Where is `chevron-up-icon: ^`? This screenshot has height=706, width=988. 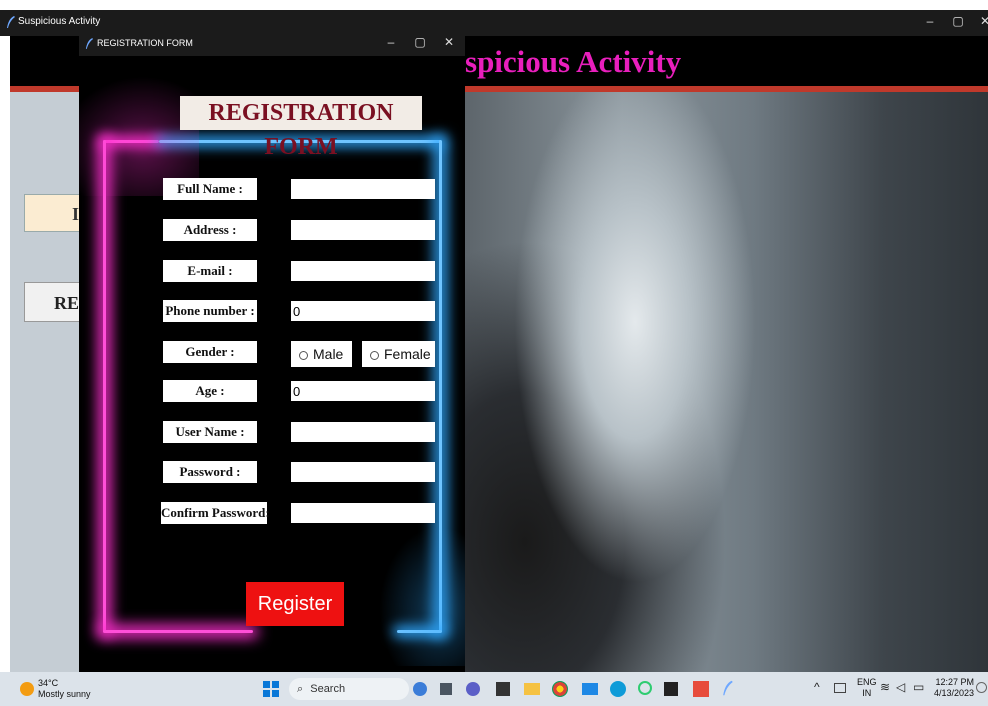 chevron-up-icon: ^ is located at coordinates (817, 687).